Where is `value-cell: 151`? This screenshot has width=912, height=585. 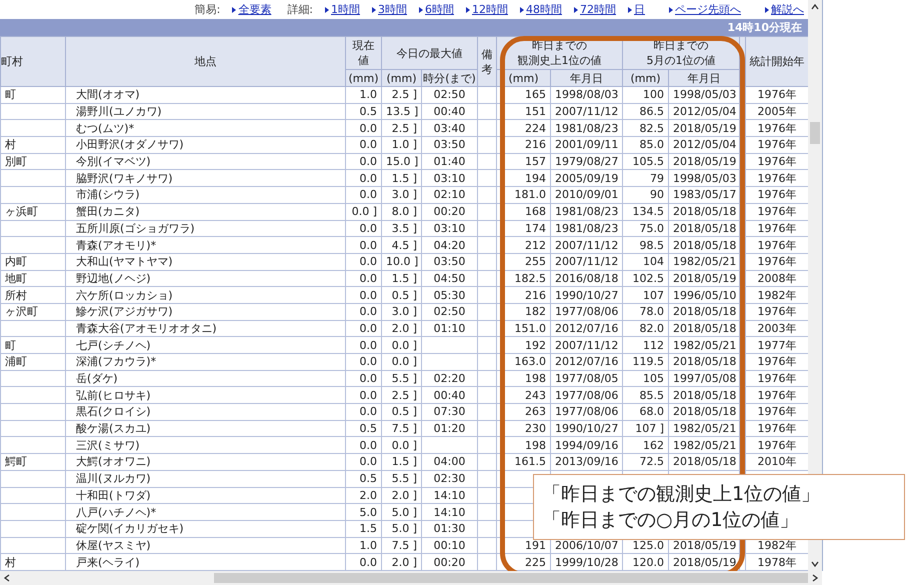 value-cell: 151 is located at coordinates (523, 111).